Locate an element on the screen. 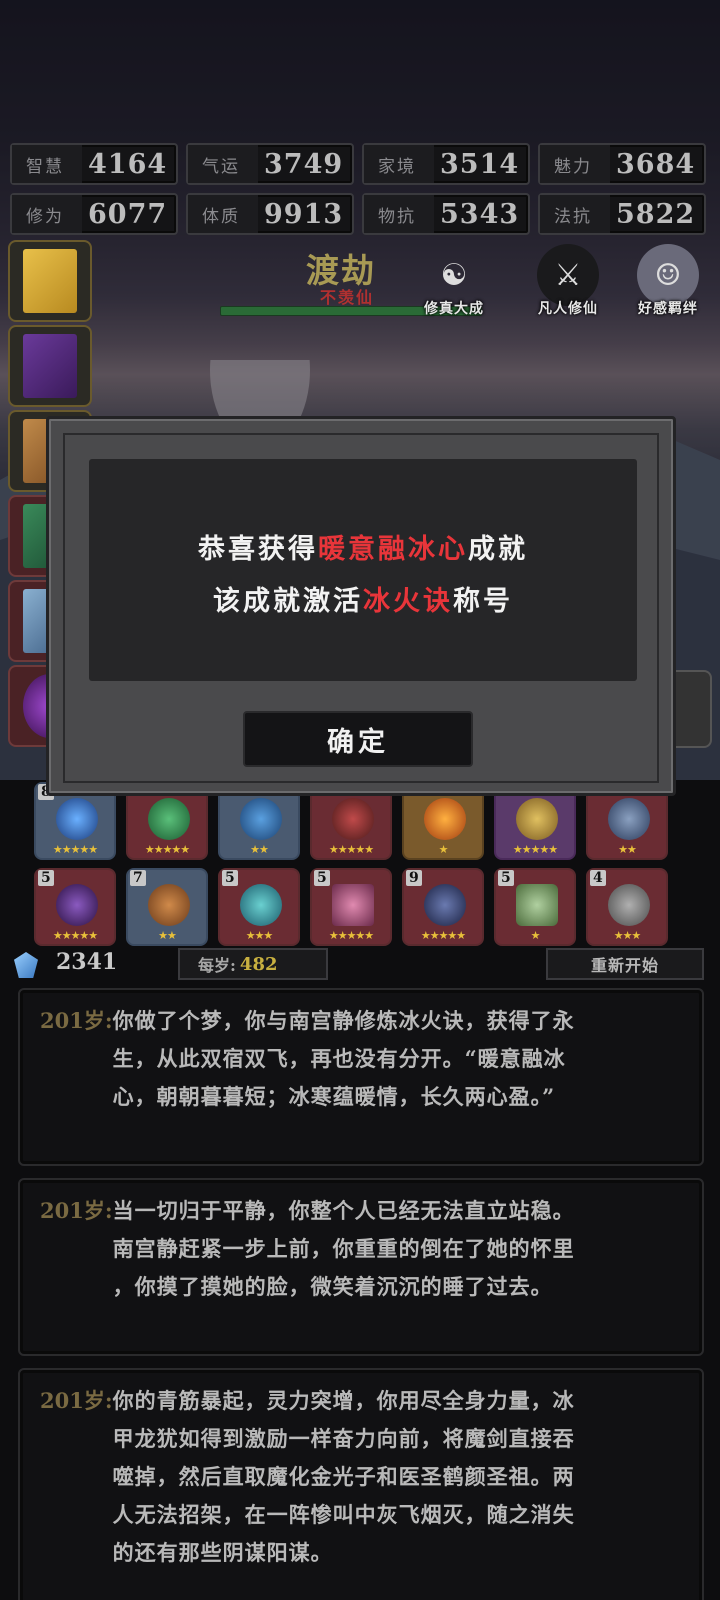 This screenshot has width=720, height=1600. stat-meili: 魅力 3684 is located at coordinates (622, 164).